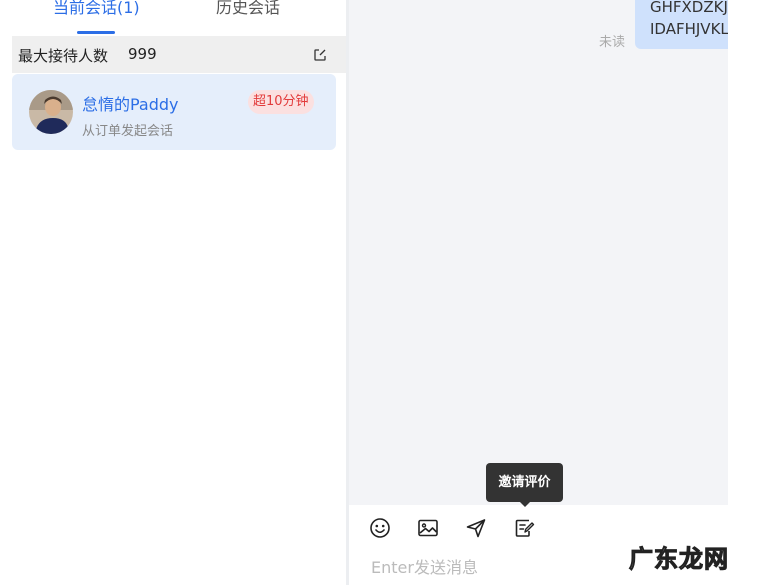 Image resolution: width=764 pixels, height=585 pixels. Describe the element at coordinates (130, 104) in the screenshot. I see `session-customer-name: 怠惰的Paddy` at that location.